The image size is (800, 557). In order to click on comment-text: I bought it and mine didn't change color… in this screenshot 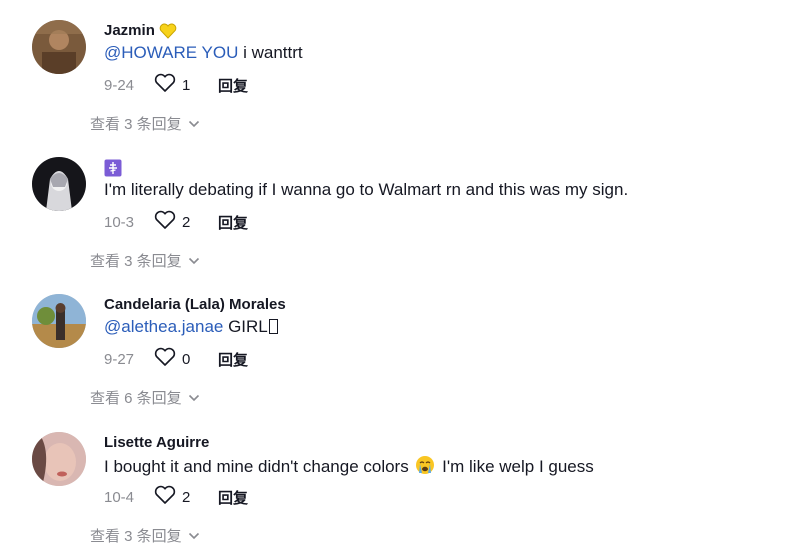, I will do `click(349, 466)`.